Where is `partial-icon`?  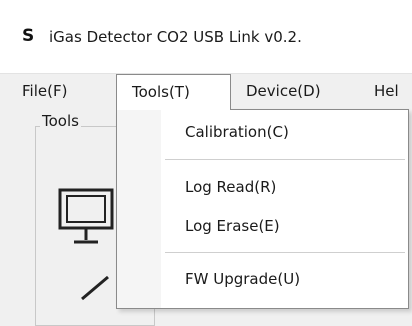
partial-icon is located at coordinates (95, 288).